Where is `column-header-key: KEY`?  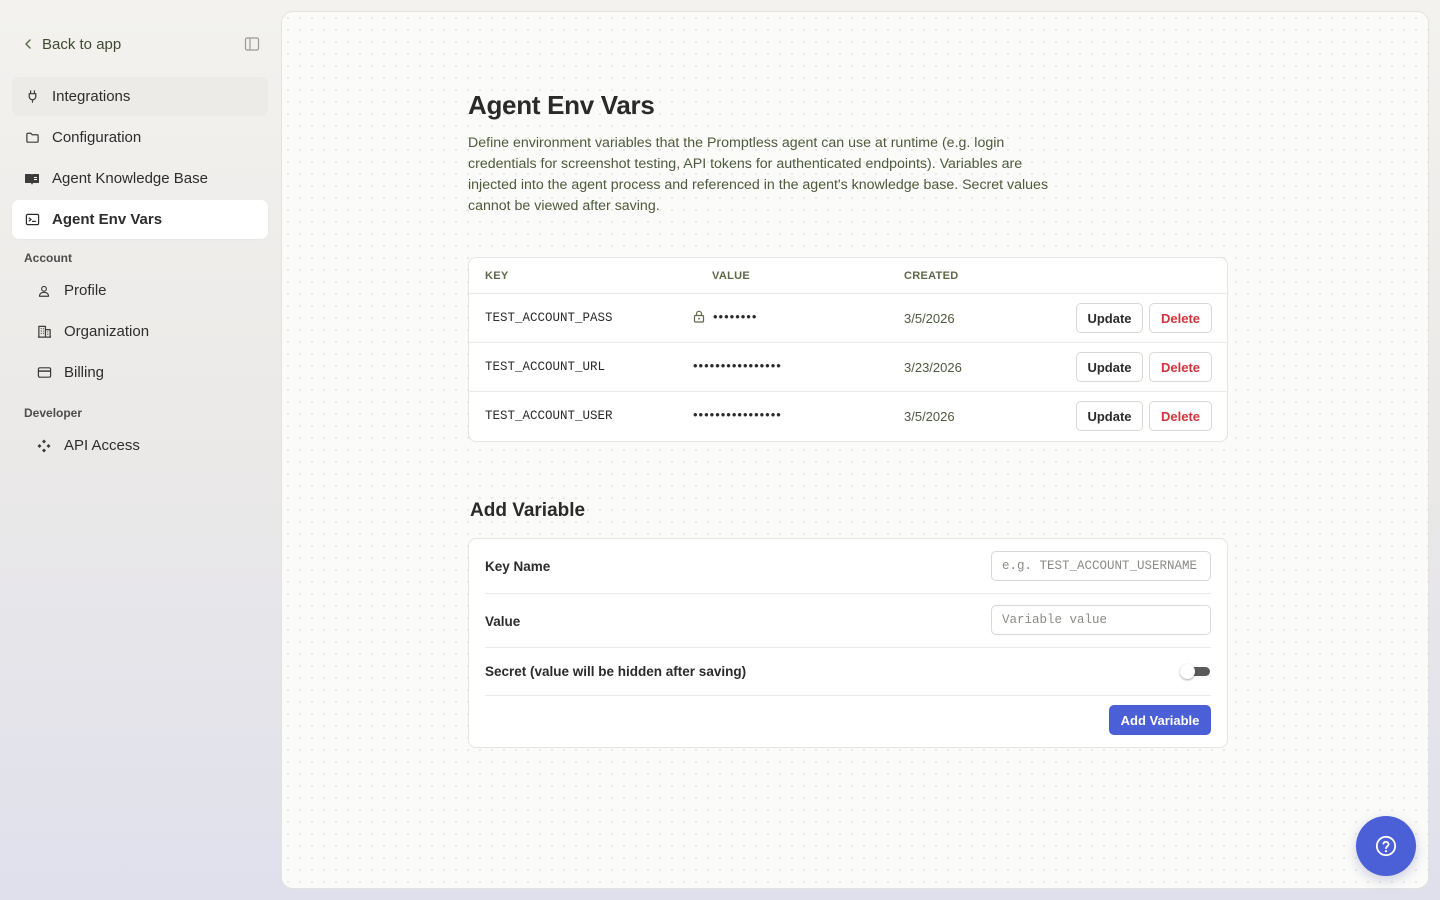 column-header-key: KEY is located at coordinates (497, 275).